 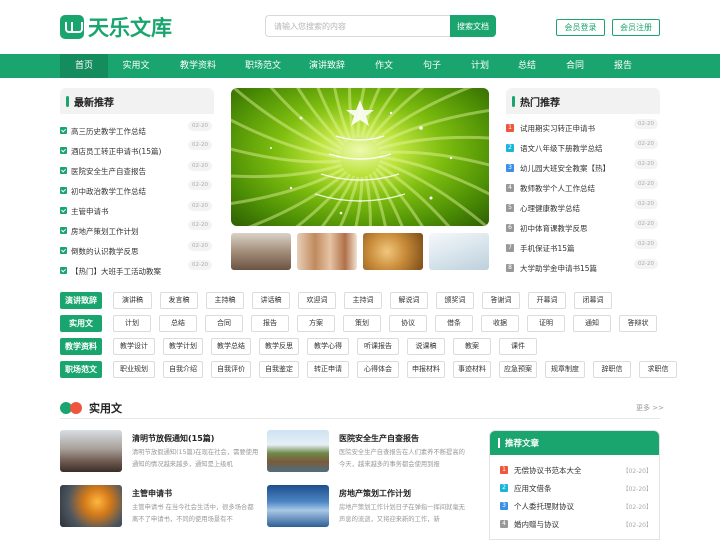 I want to click on tag-link: 协议, so click(x=408, y=323).